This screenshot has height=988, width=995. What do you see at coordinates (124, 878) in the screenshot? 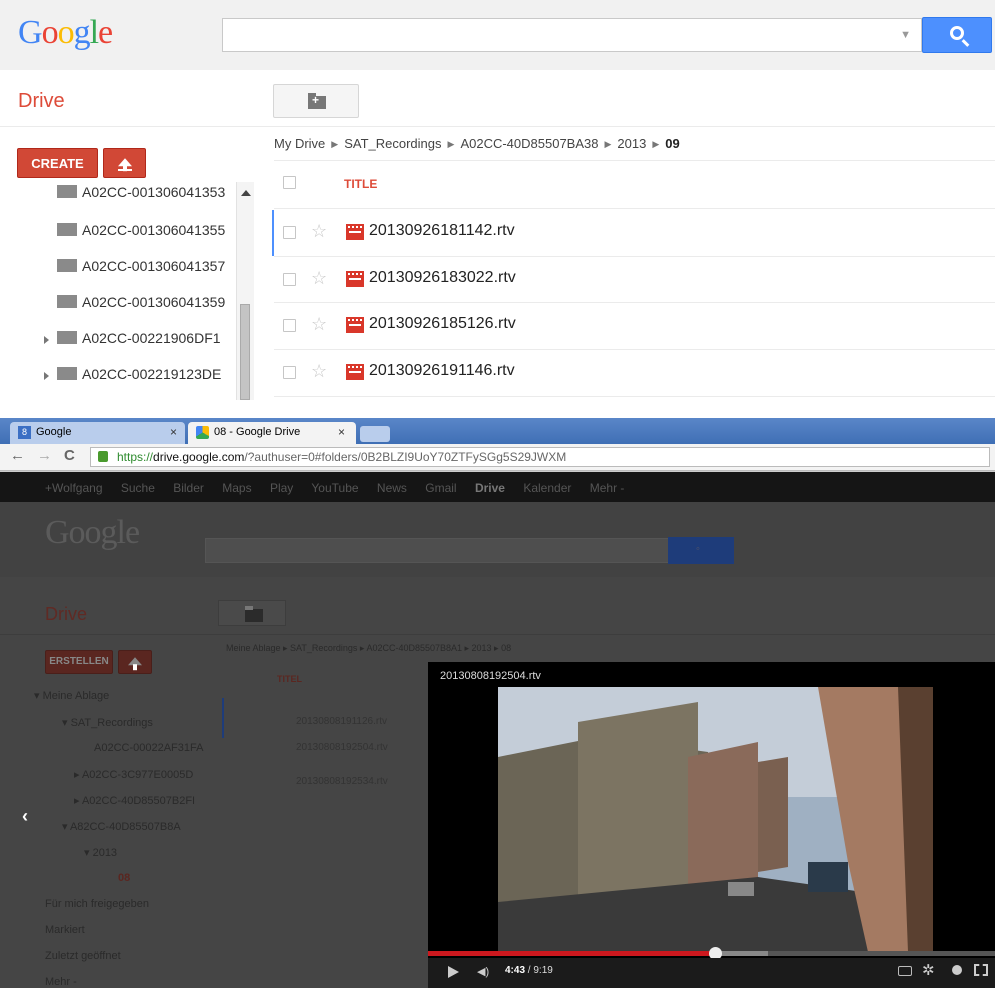
I see `tree-item-selected: 08` at bounding box center [124, 878].